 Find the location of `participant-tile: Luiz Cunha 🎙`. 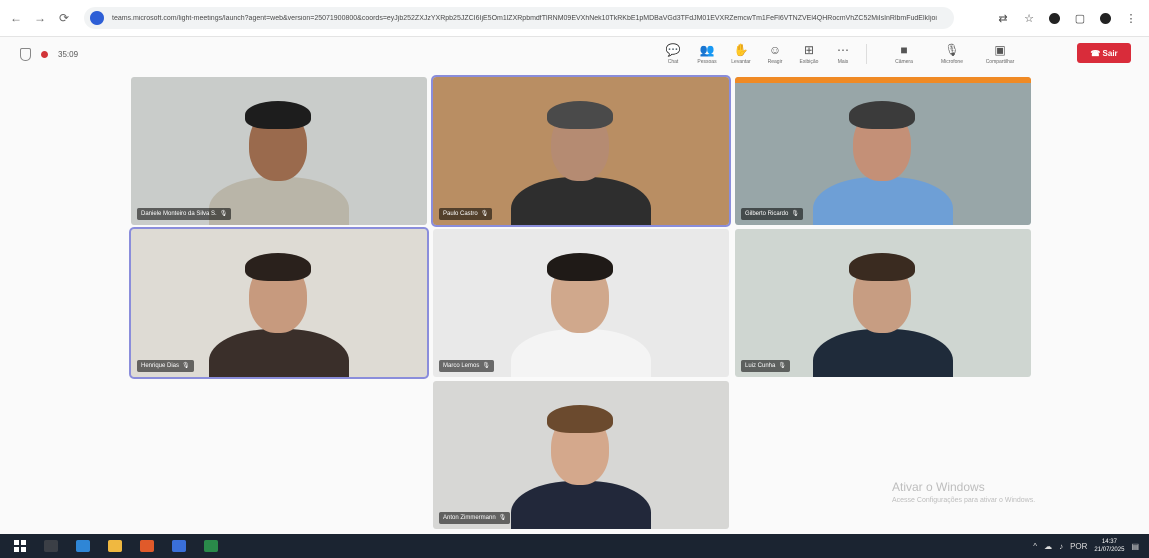

participant-tile: Luiz Cunha 🎙 is located at coordinates (883, 303).